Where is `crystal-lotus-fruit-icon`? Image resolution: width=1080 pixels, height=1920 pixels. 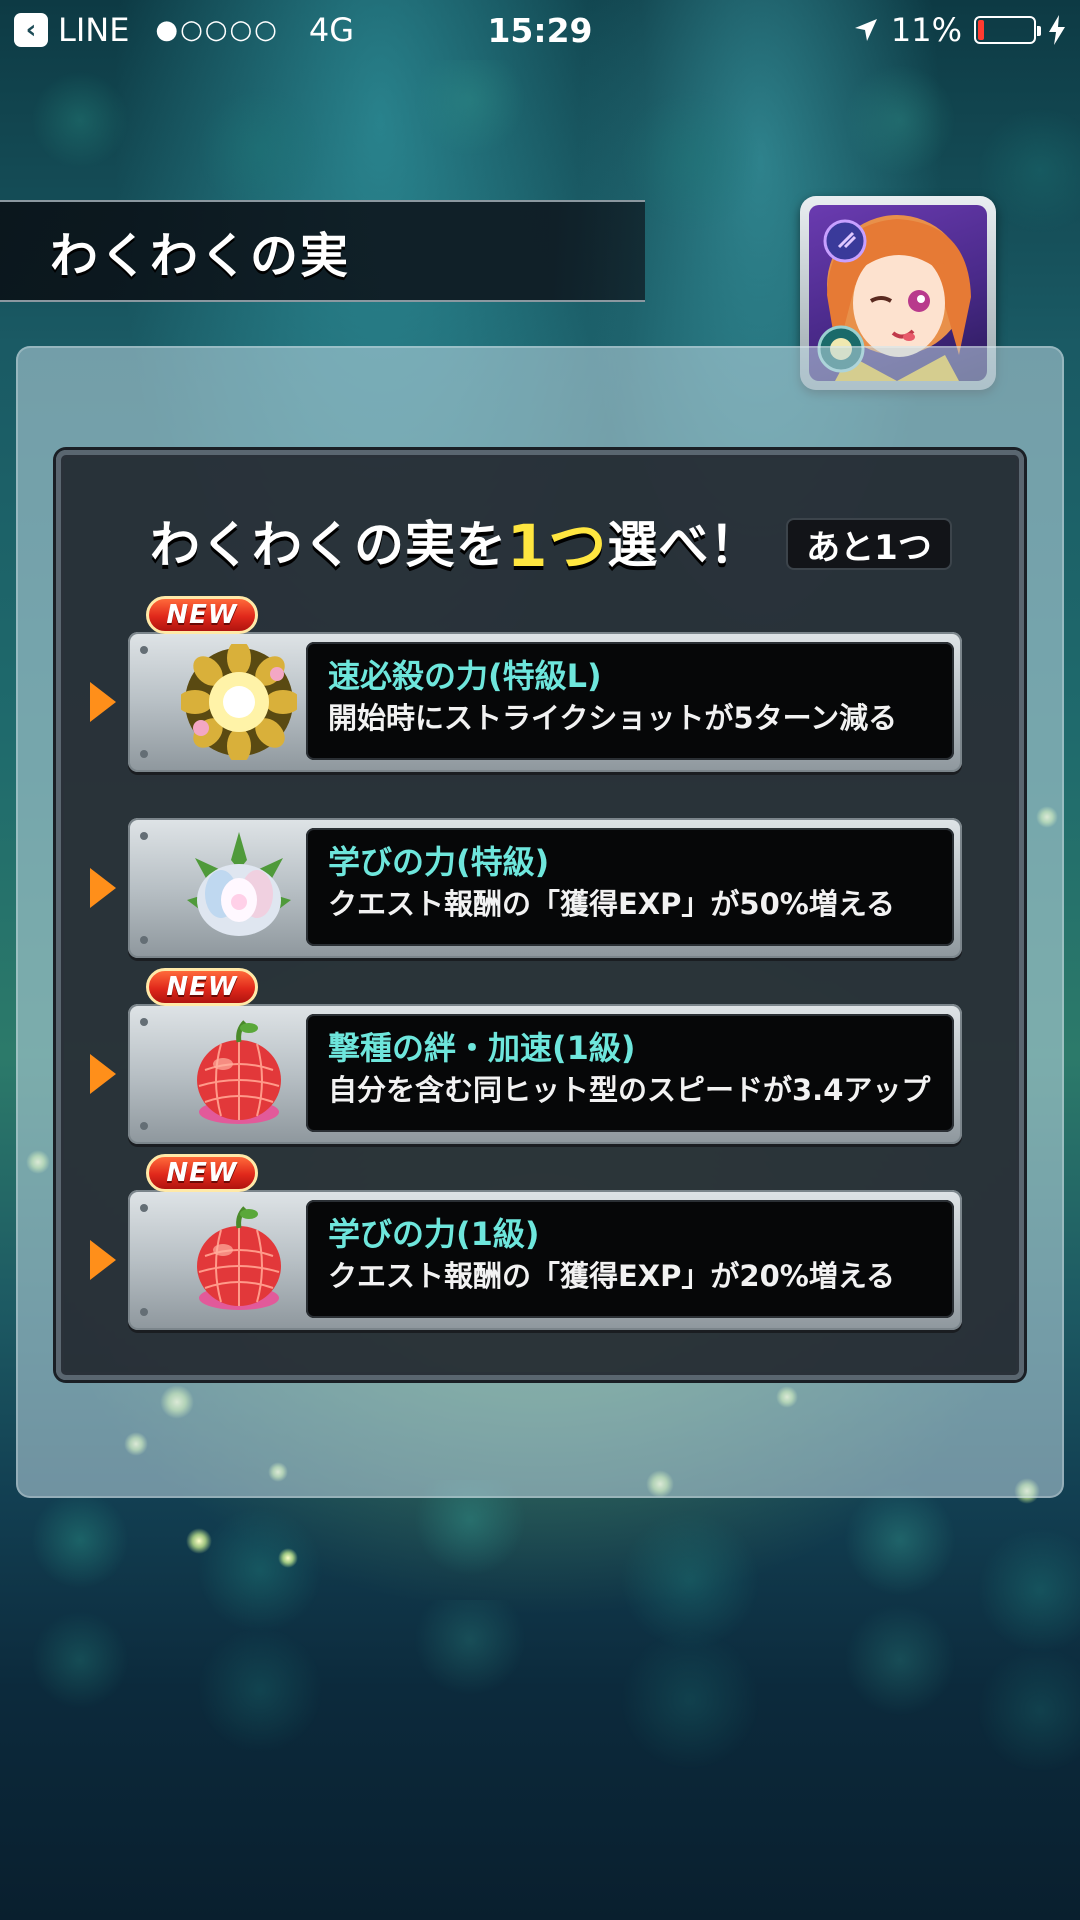 crystal-lotus-fruit-icon is located at coordinates (239, 888).